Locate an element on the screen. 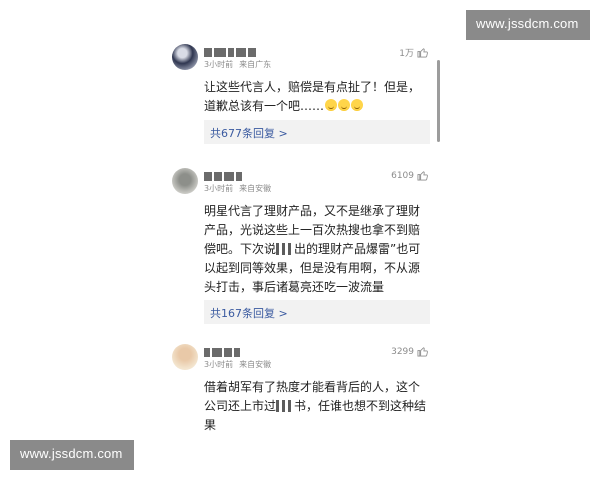 The width and height of the screenshot is (600, 480). comment-meta: 3小时前 来自广东 is located at coordinates (237, 64).